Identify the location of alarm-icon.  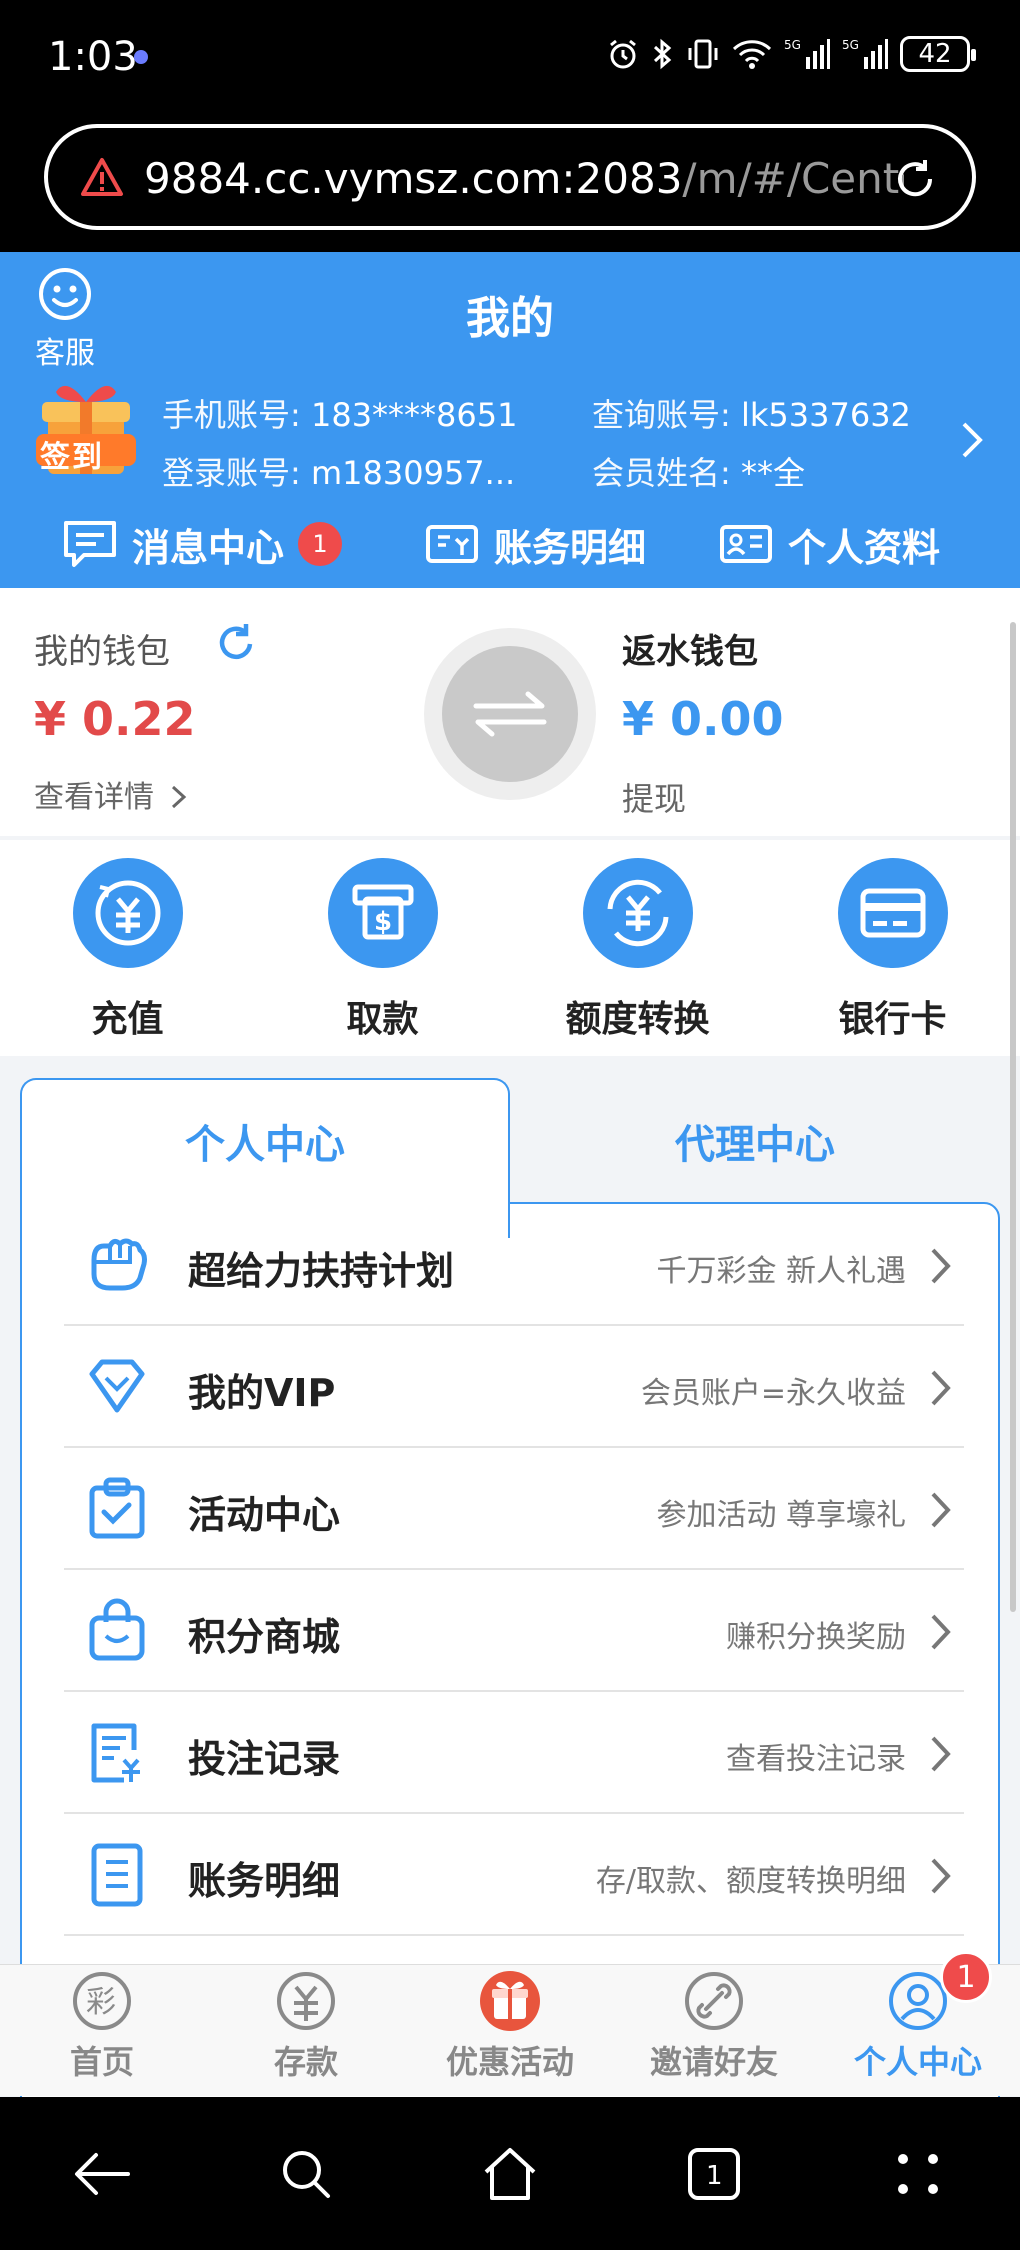
(623, 54).